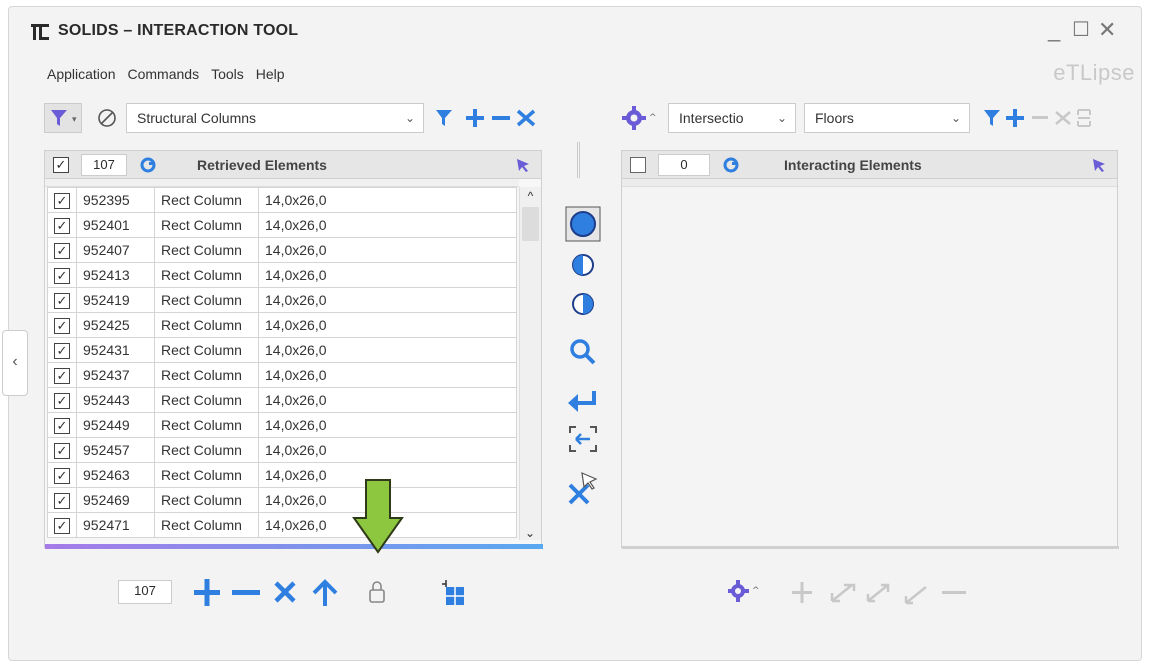 This screenshot has height=667, width=1149. I want to click on settings-dropdown-button: ^, so click(642, 119).